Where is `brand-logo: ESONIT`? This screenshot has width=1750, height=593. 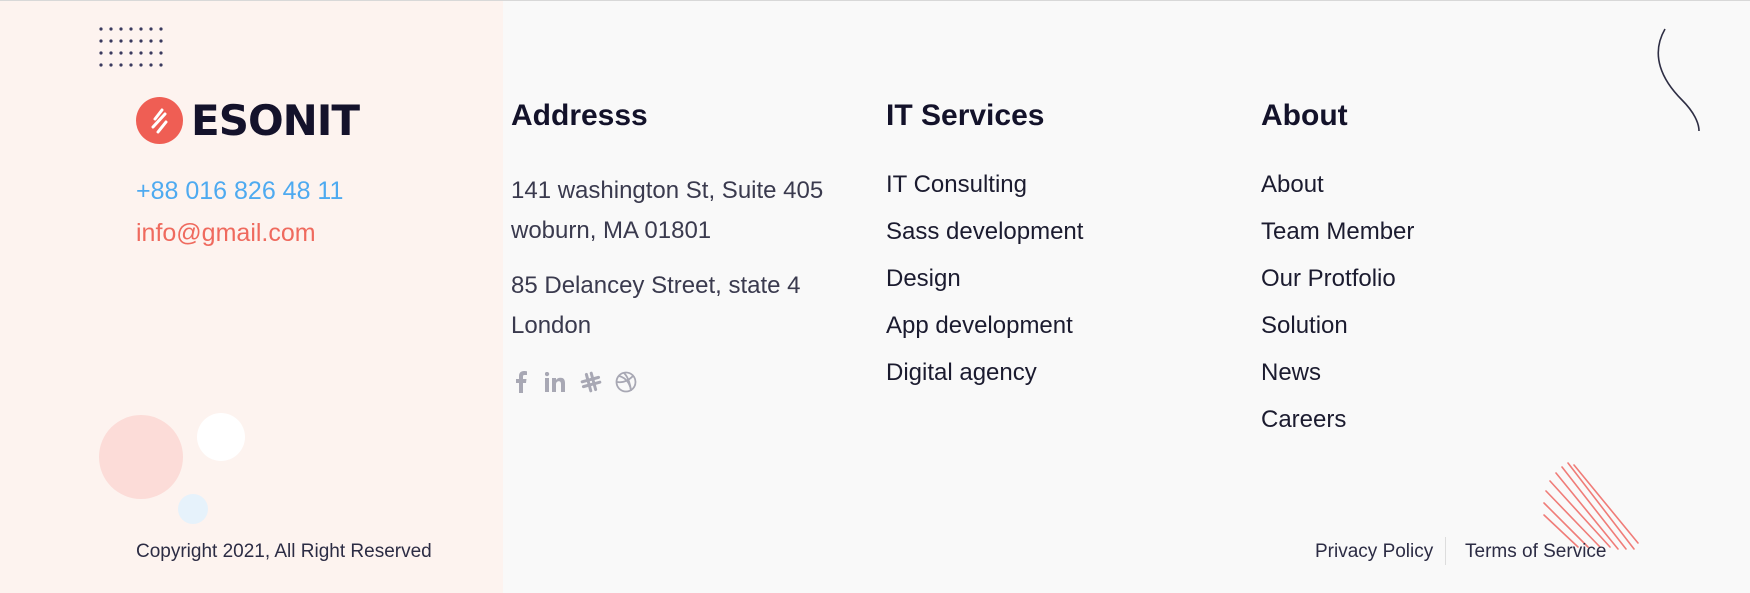 brand-logo: ESONIT is located at coordinates (248, 120).